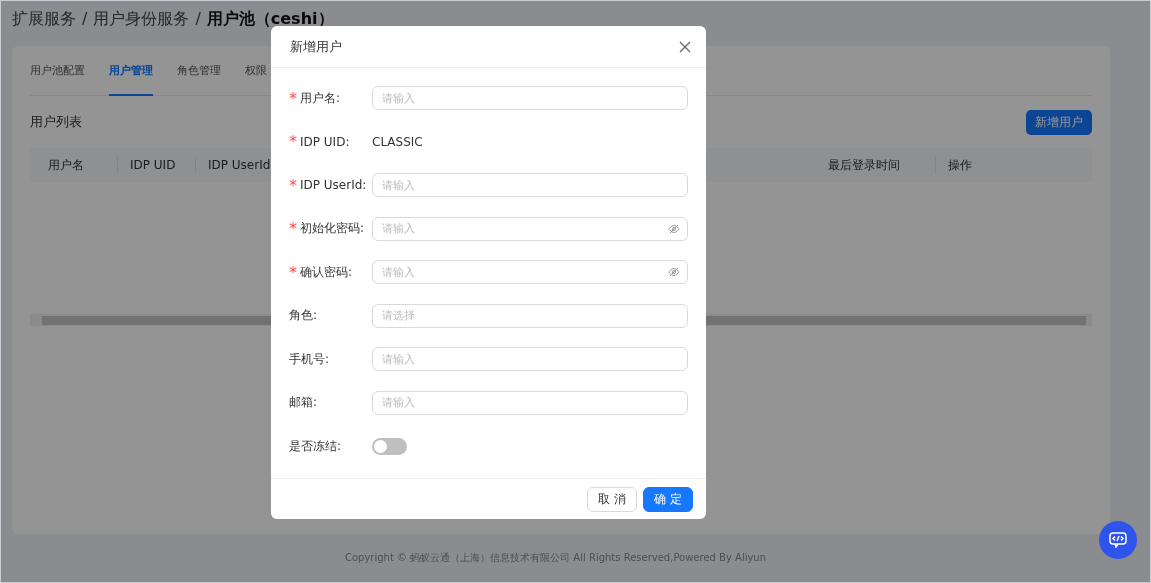 The width and height of the screenshot is (1151, 583). Describe the element at coordinates (332, 228) in the screenshot. I see `field-label: 初始化密码:` at that location.